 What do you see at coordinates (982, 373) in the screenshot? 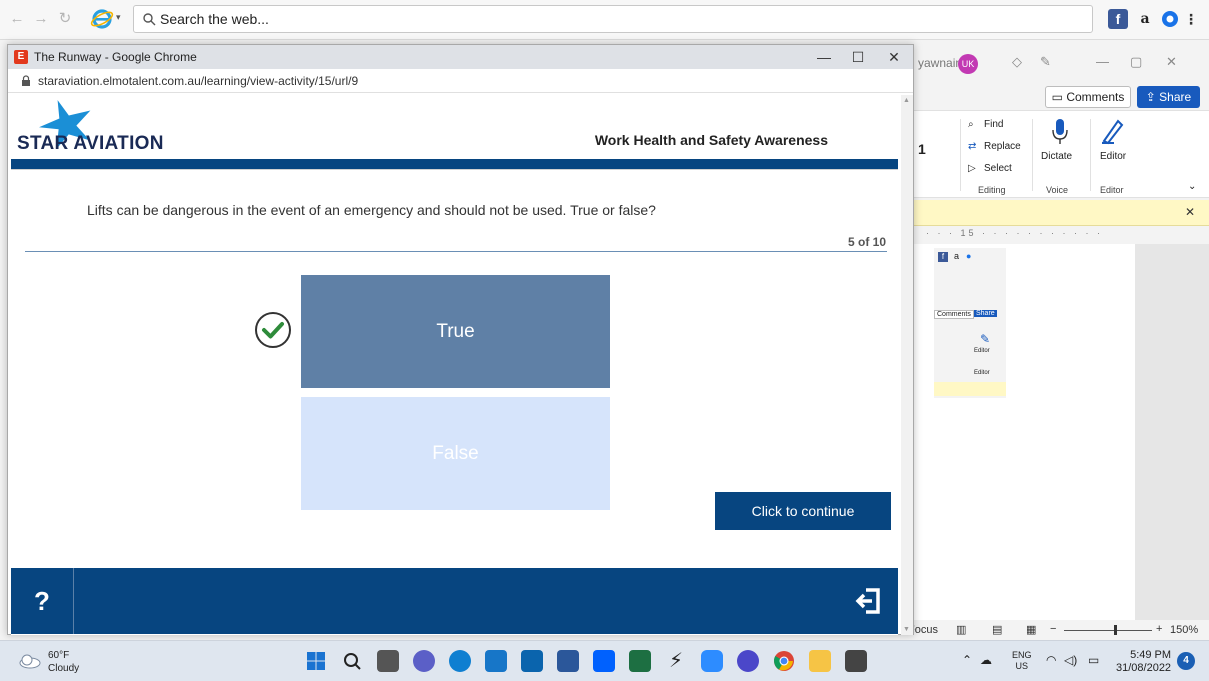
I see `mini-group-editor: Editor` at bounding box center [982, 373].